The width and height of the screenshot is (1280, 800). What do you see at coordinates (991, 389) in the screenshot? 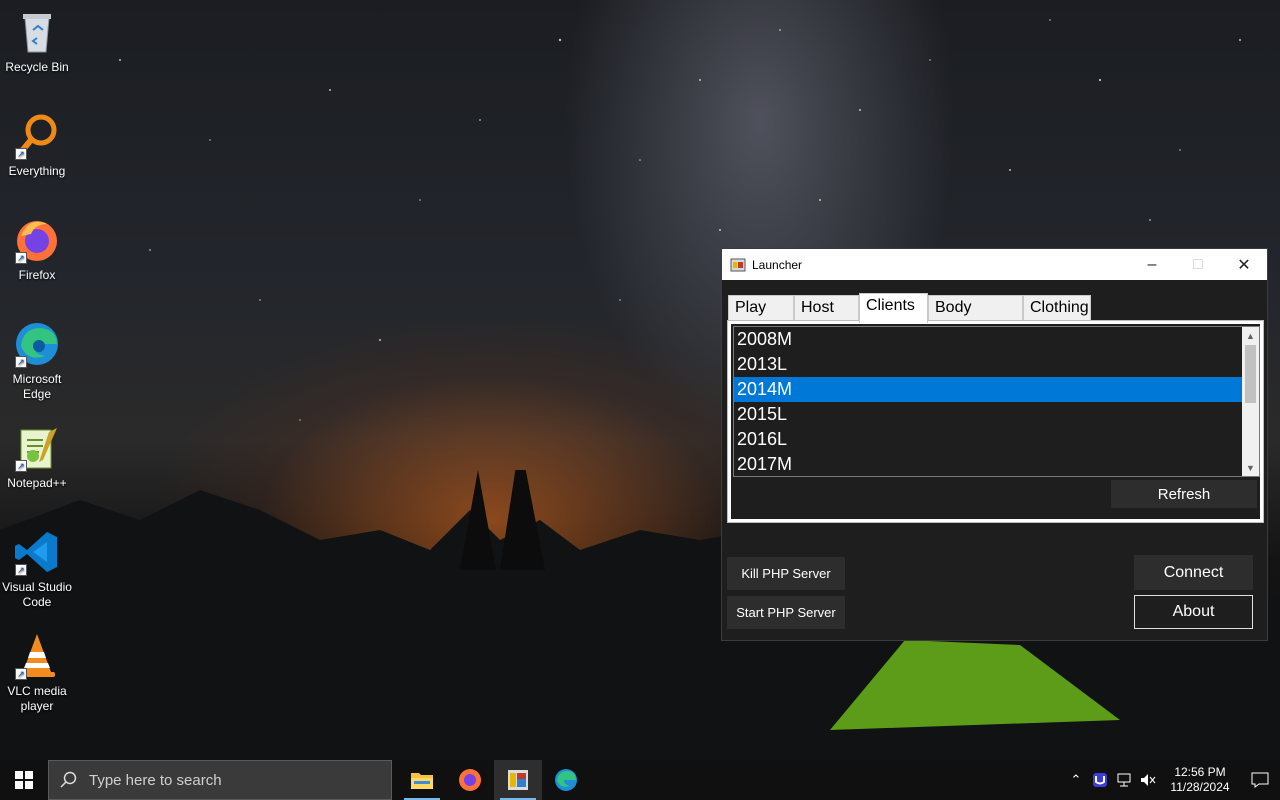
I see `client-item-2014m: 2014M` at bounding box center [991, 389].